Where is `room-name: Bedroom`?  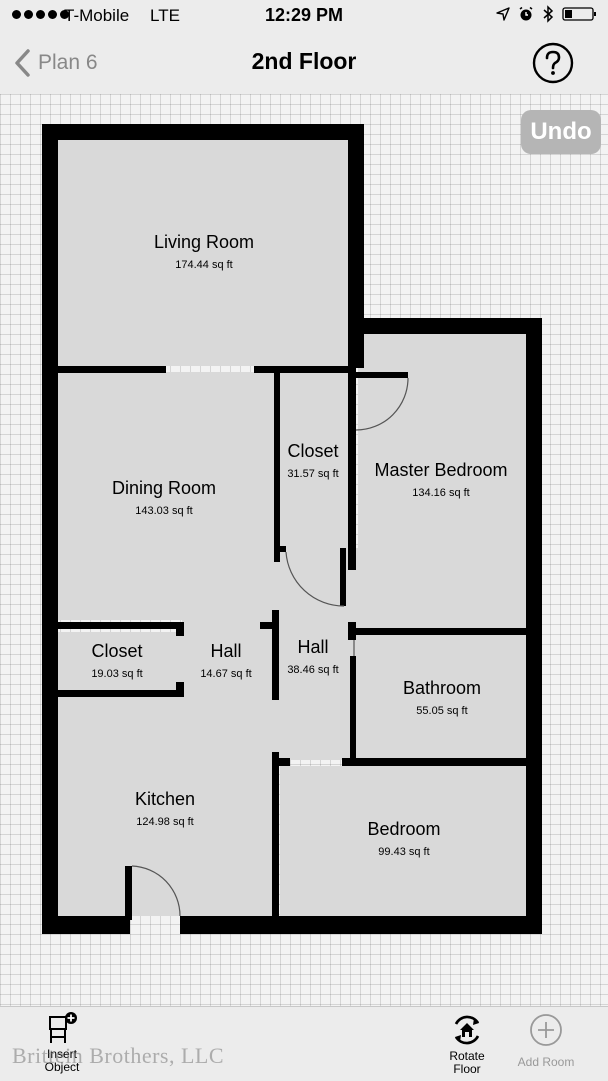 room-name: Bedroom is located at coordinates (404, 829).